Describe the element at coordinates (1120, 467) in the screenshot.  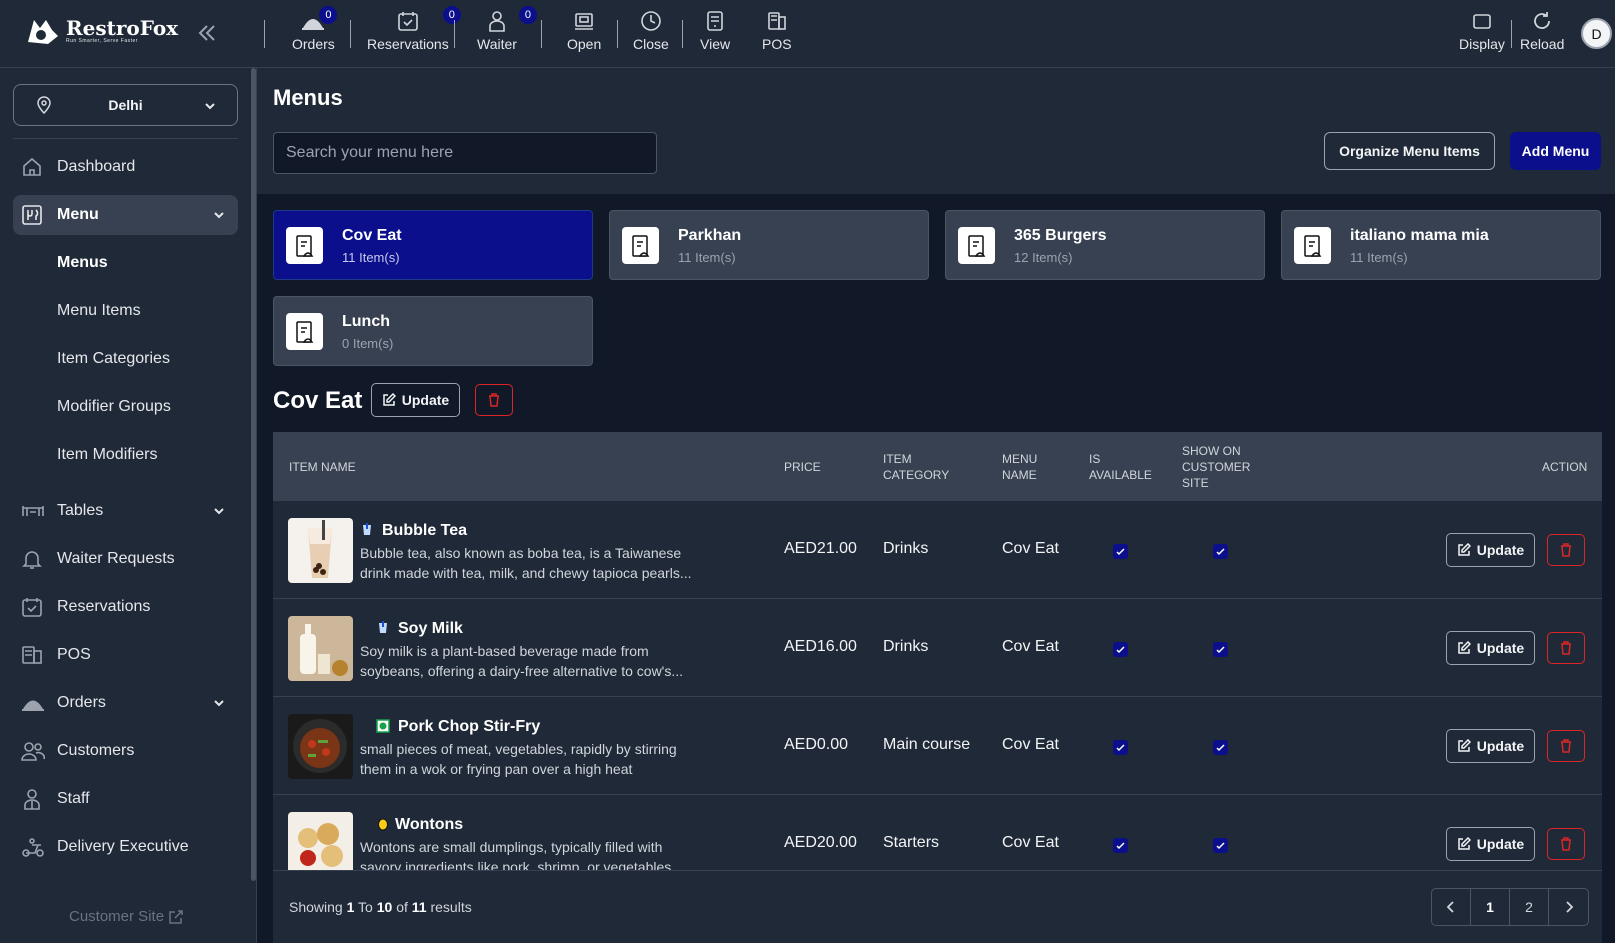
I see `col-is-available: IS AVAILABLE` at that location.